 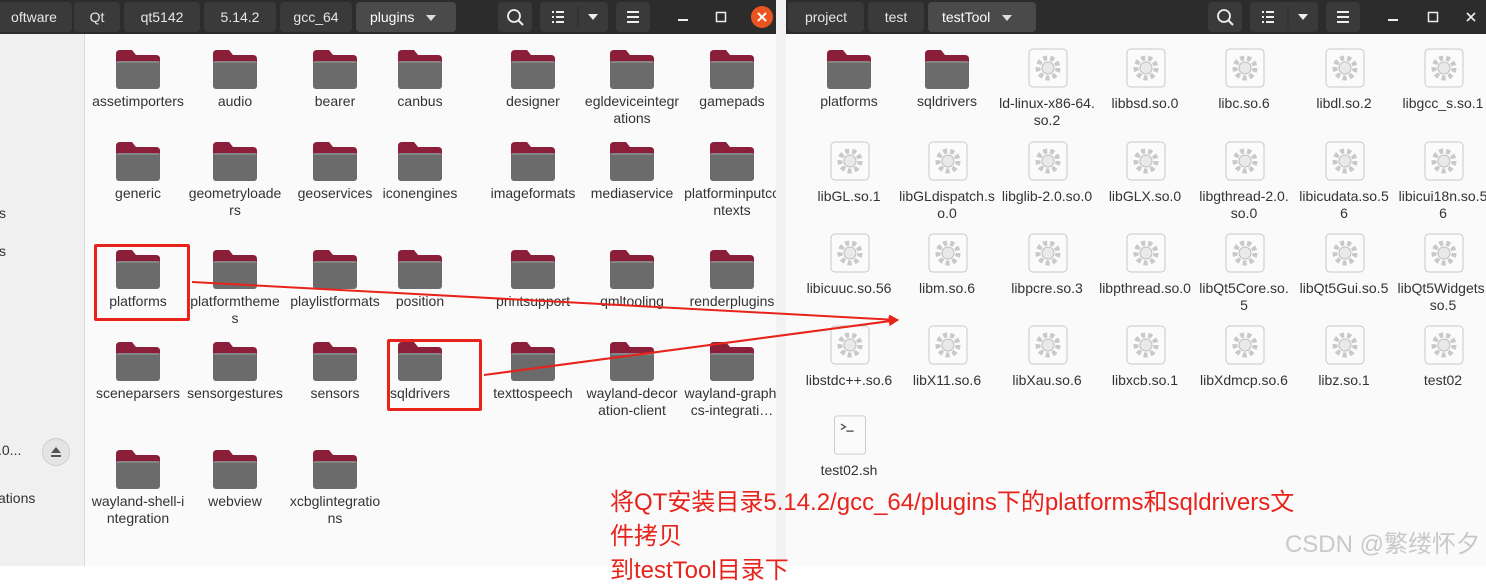 I want to click on arrow-platforms, so click(x=545, y=303).